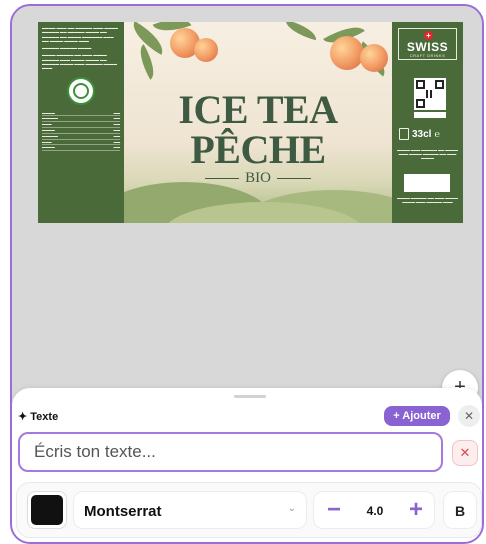 This screenshot has height=544, width=486. Describe the element at coordinates (334, 510) in the screenshot. I see `decrease-size-button: −` at that location.